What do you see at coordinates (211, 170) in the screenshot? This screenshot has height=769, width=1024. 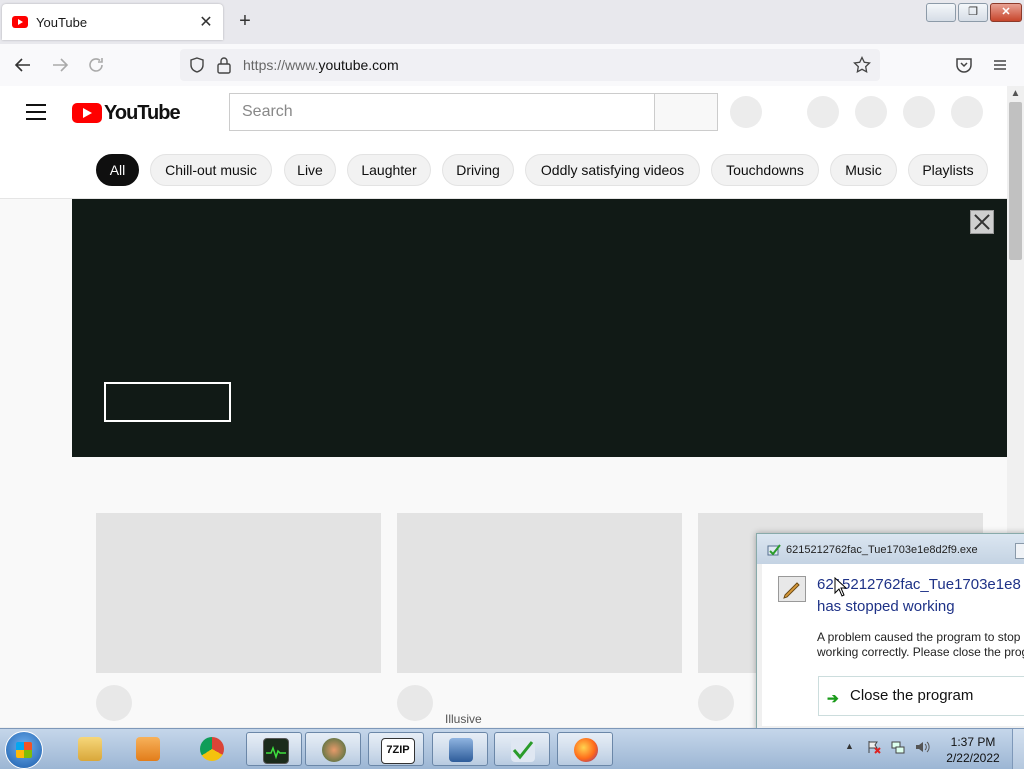 I see `chip-chill-out-music: Chill-out music` at bounding box center [211, 170].